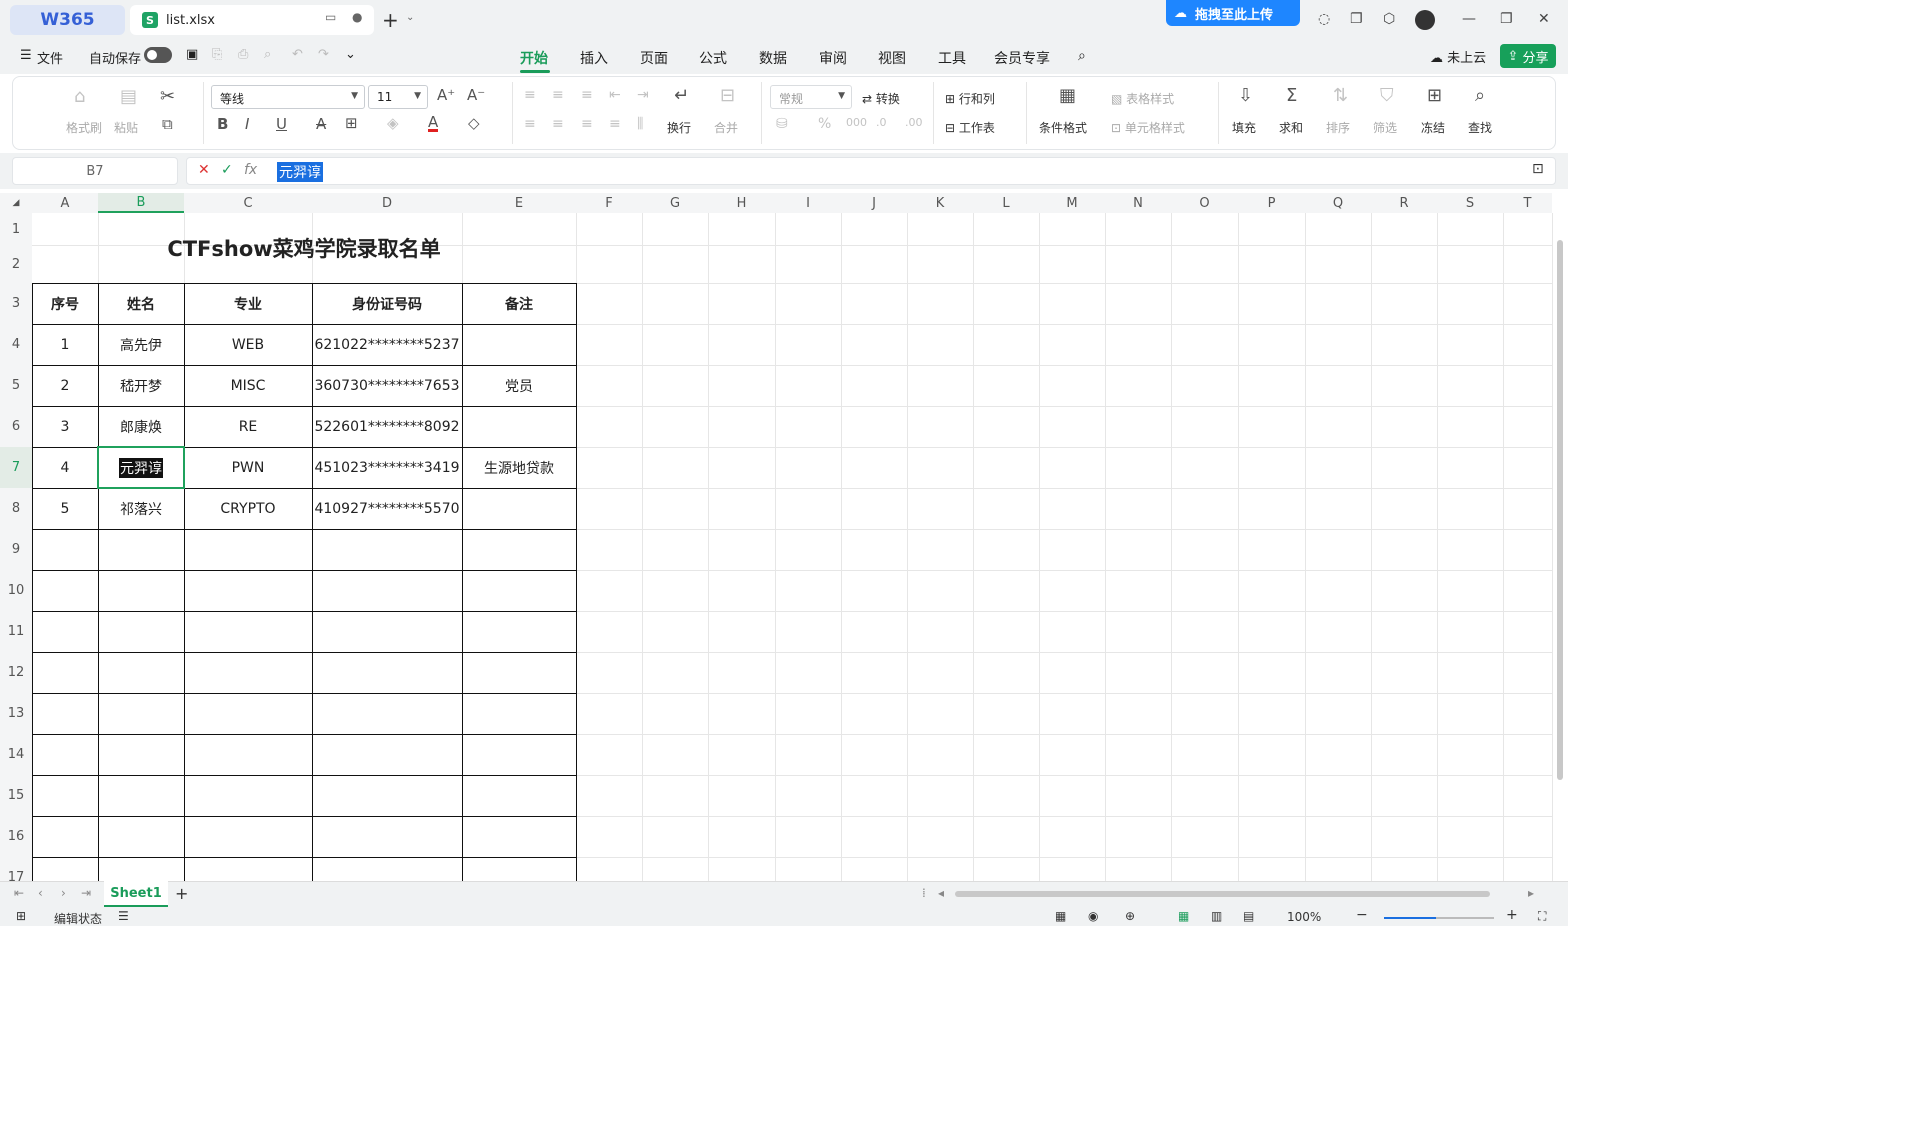  I want to click on table-cell: PWN, so click(248, 467).